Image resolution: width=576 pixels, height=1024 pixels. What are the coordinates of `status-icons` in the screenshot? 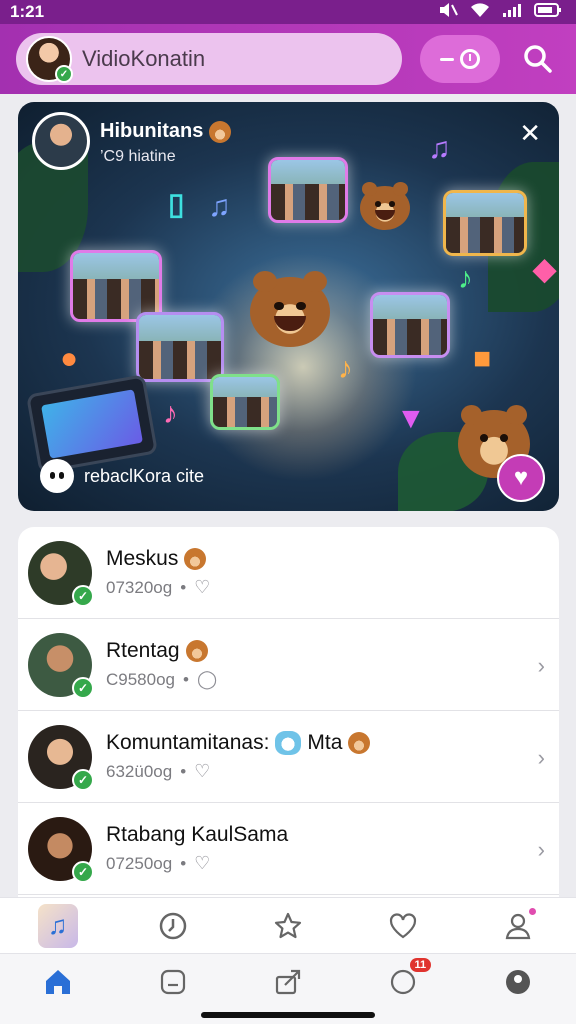 It's located at (500, 12).